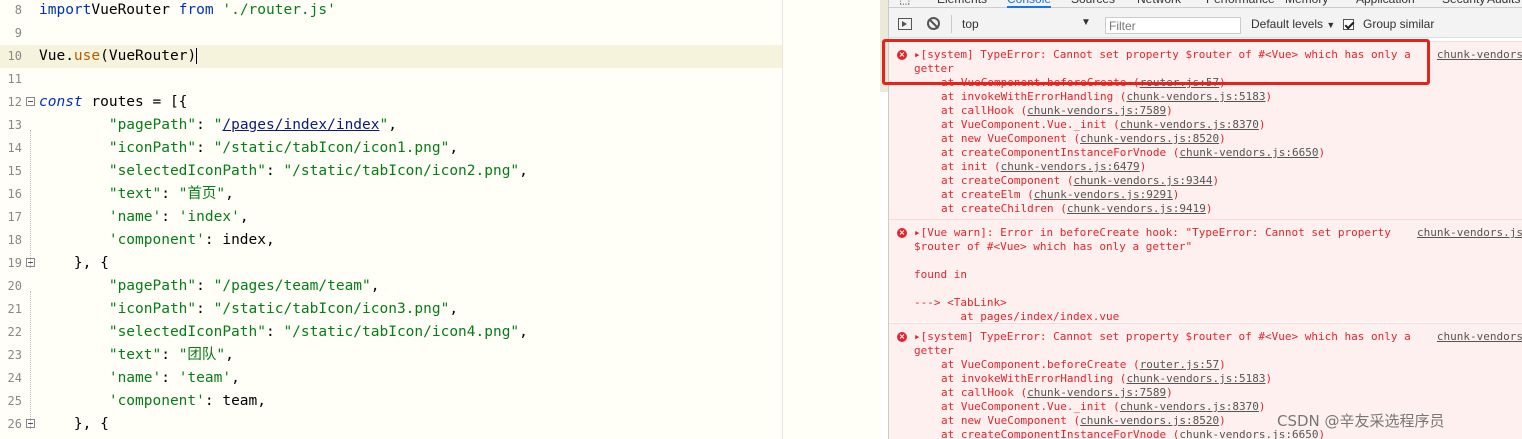 The width and height of the screenshot is (1522, 439). What do you see at coordinates (1348, 24) in the screenshot?
I see `group-similar-checkbox` at bounding box center [1348, 24].